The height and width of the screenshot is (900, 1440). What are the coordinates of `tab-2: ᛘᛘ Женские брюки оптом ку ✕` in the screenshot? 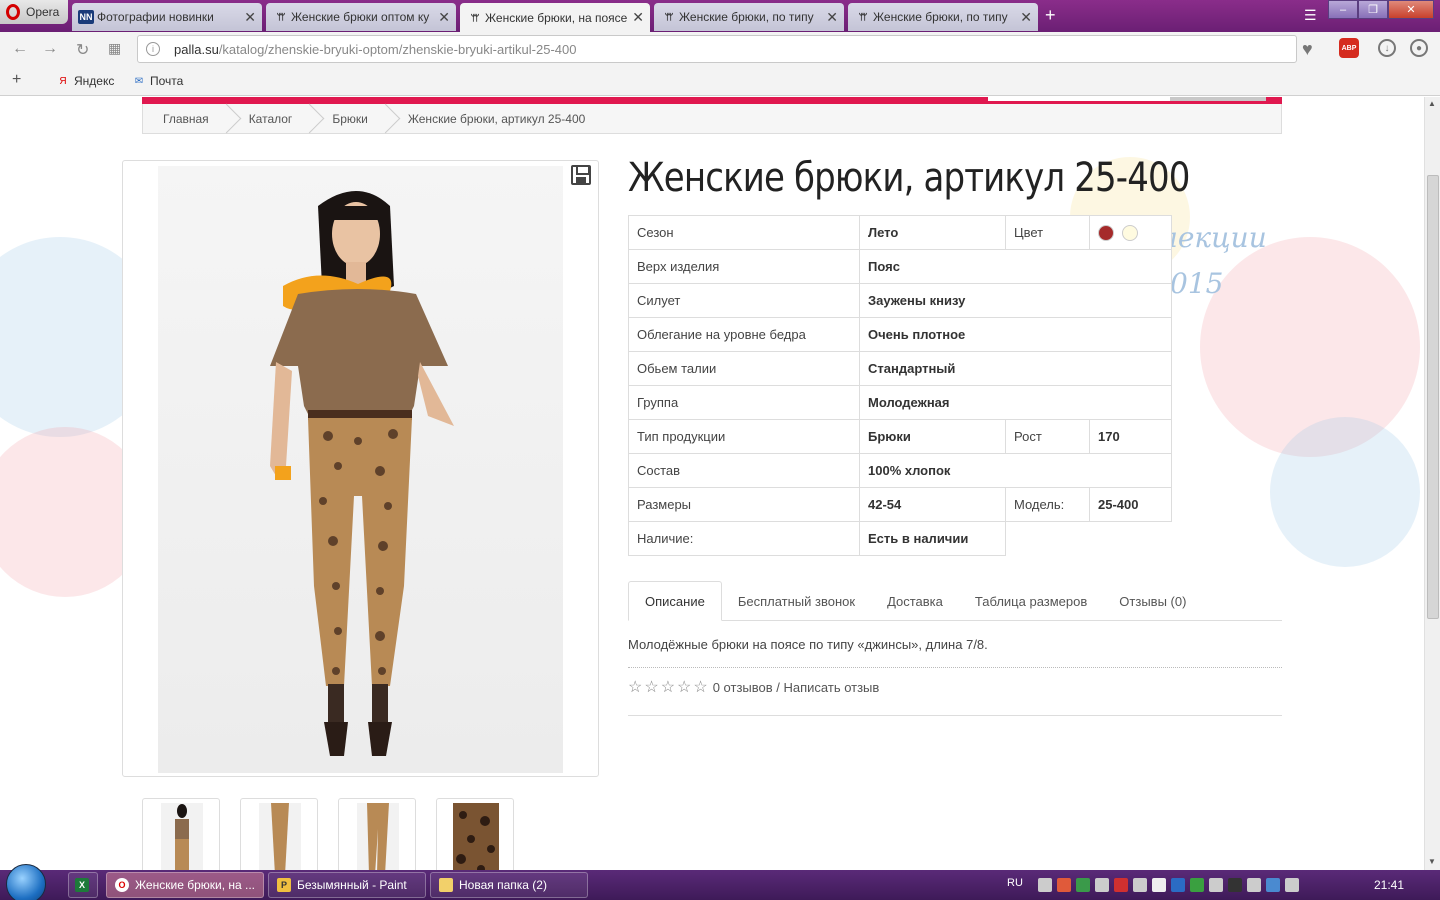 It's located at (361, 17).